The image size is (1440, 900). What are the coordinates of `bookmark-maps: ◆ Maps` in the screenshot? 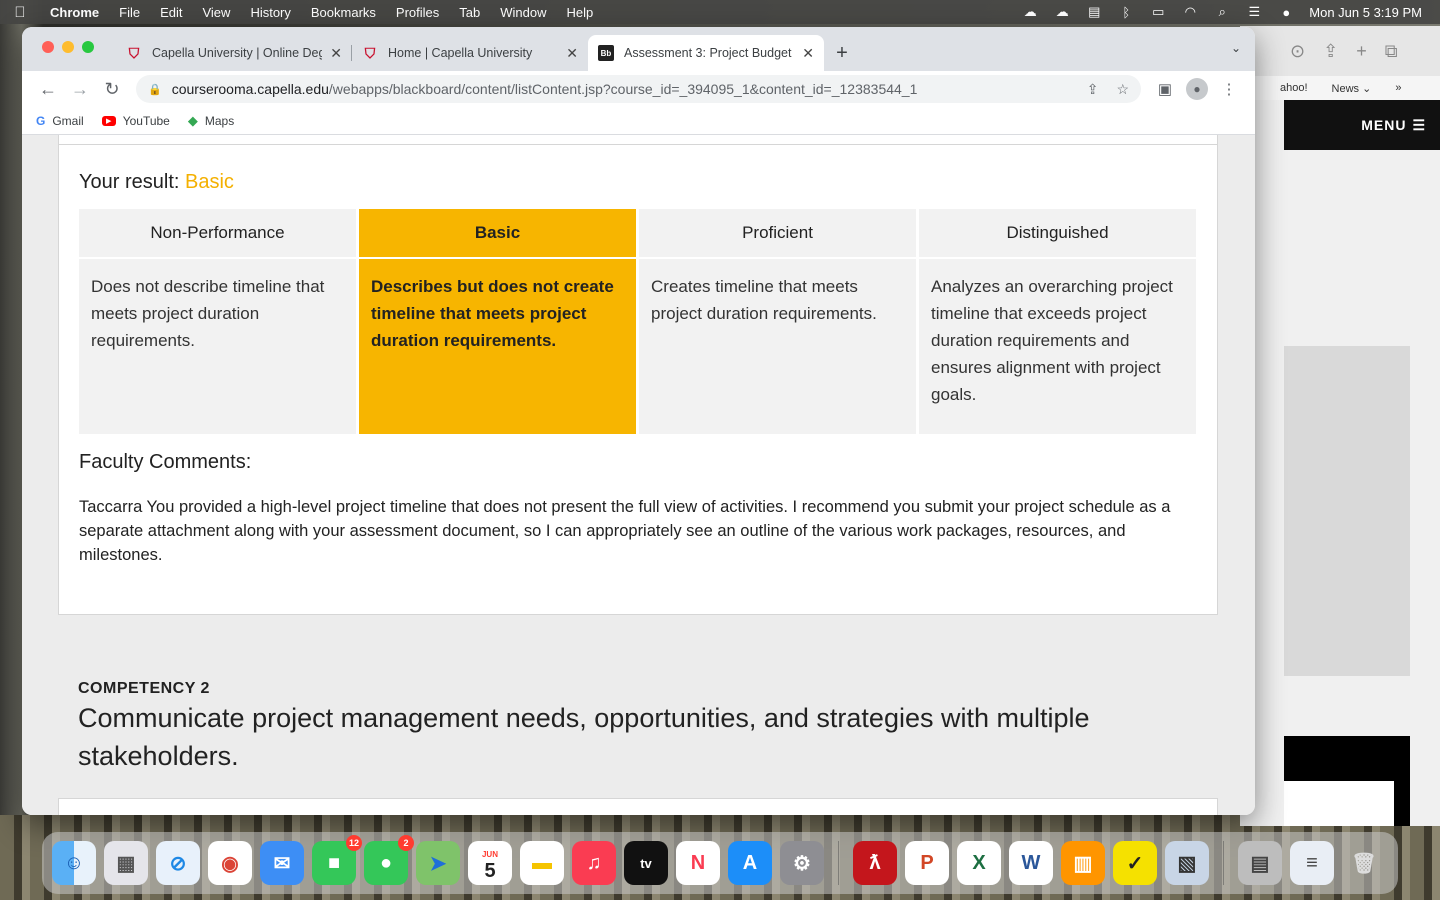 It's located at (211, 121).